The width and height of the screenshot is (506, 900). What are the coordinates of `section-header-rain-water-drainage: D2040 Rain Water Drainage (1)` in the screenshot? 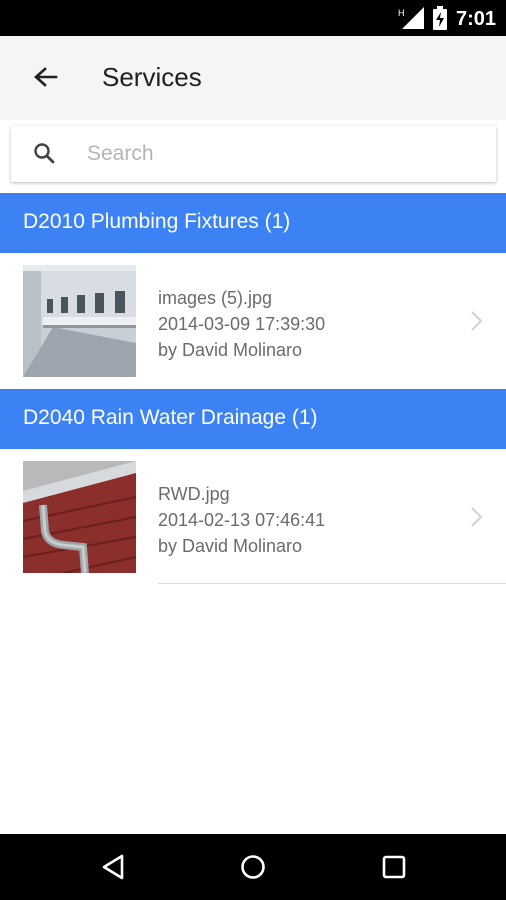 It's located at (253, 419).